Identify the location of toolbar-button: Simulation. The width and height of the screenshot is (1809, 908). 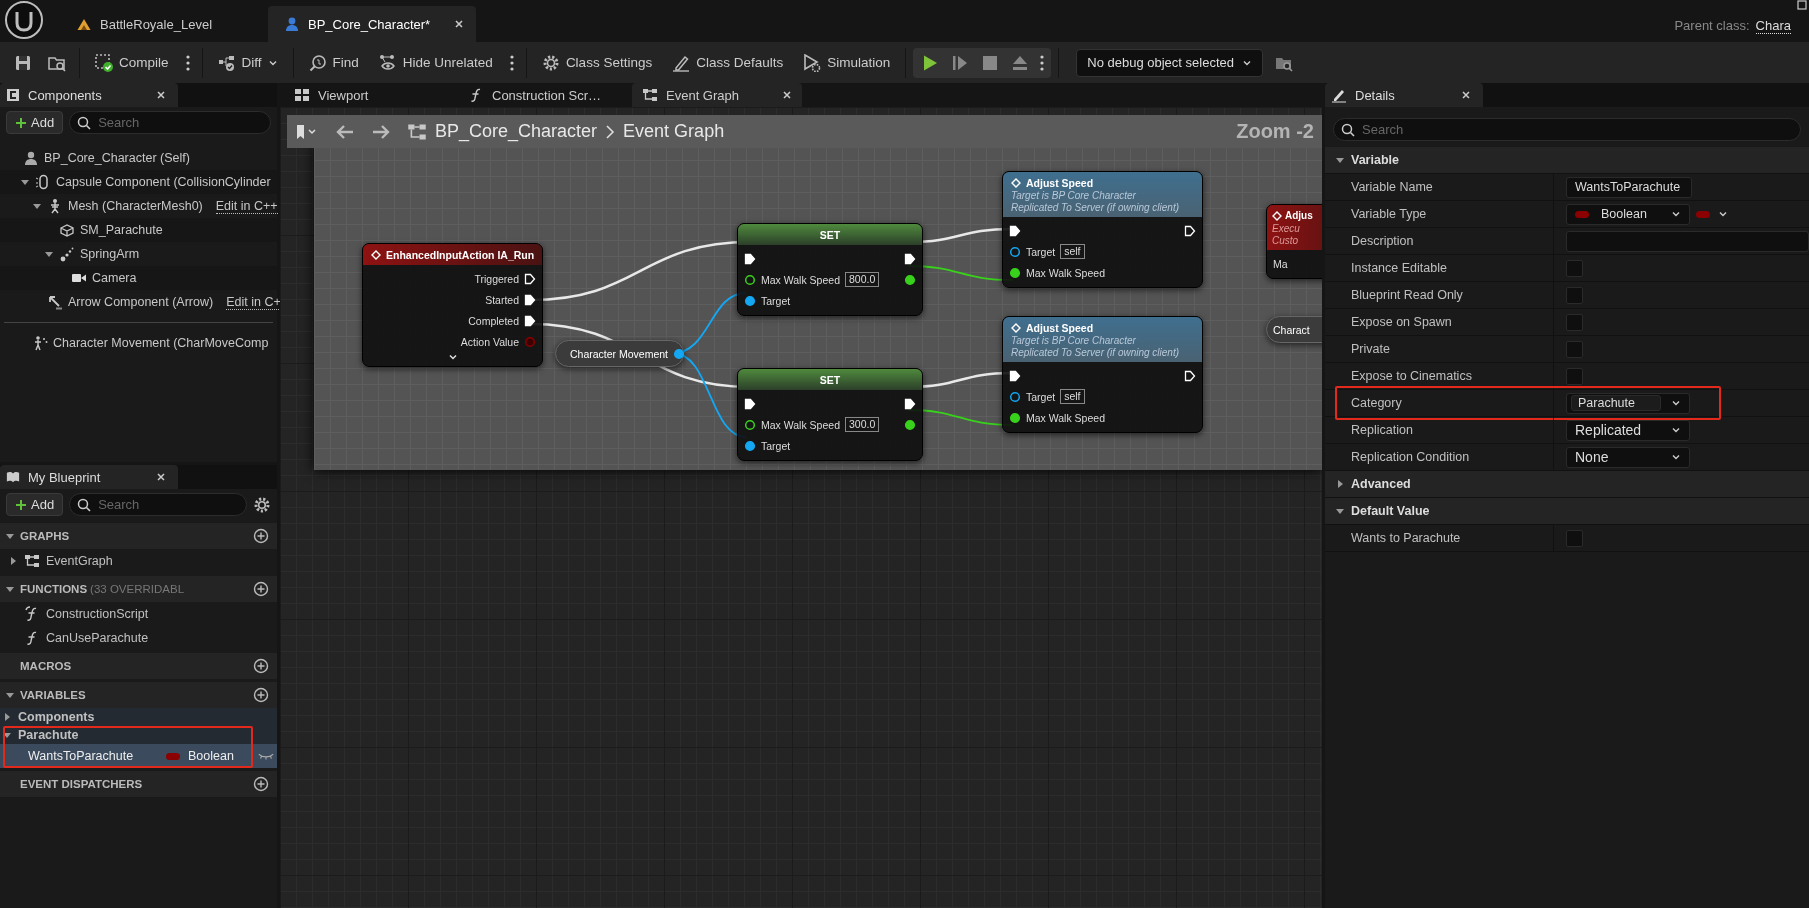
(847, 62).